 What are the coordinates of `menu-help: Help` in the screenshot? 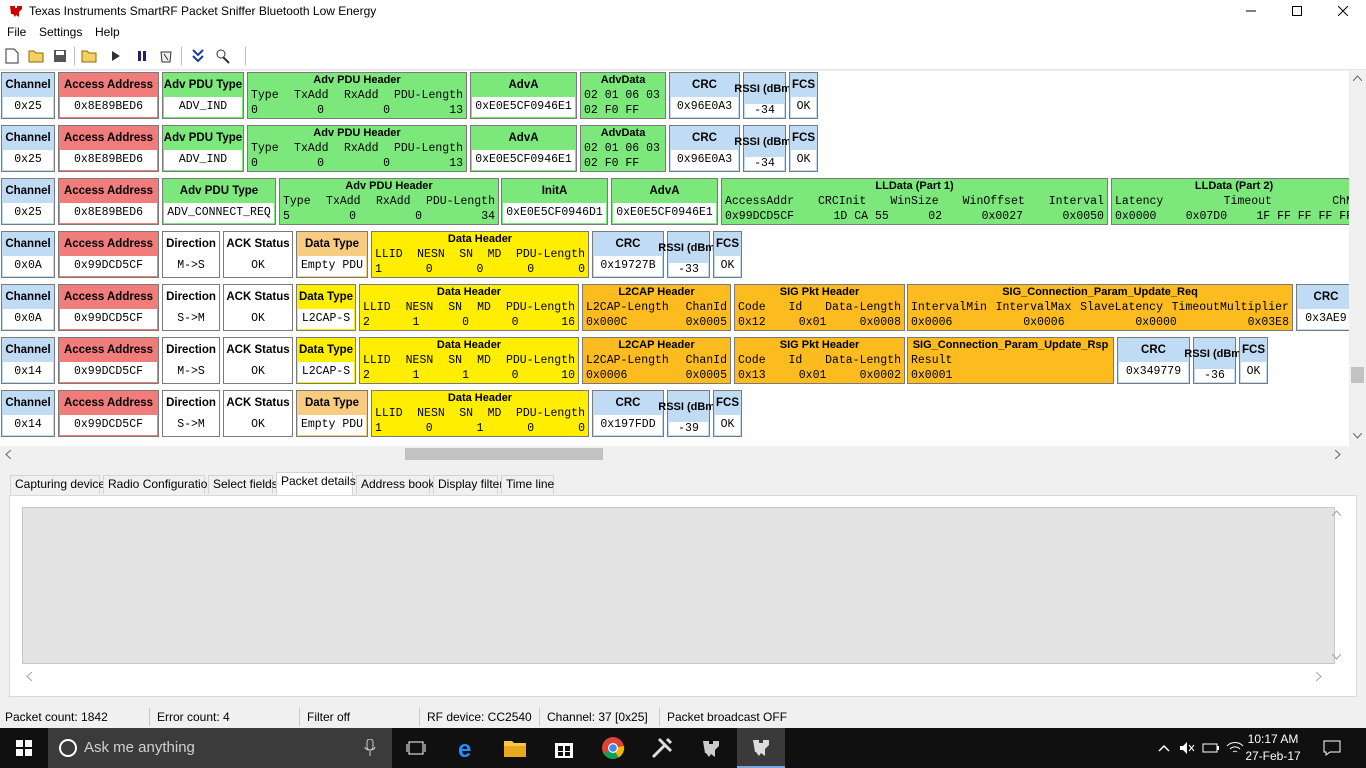 It's located at (107, 32).